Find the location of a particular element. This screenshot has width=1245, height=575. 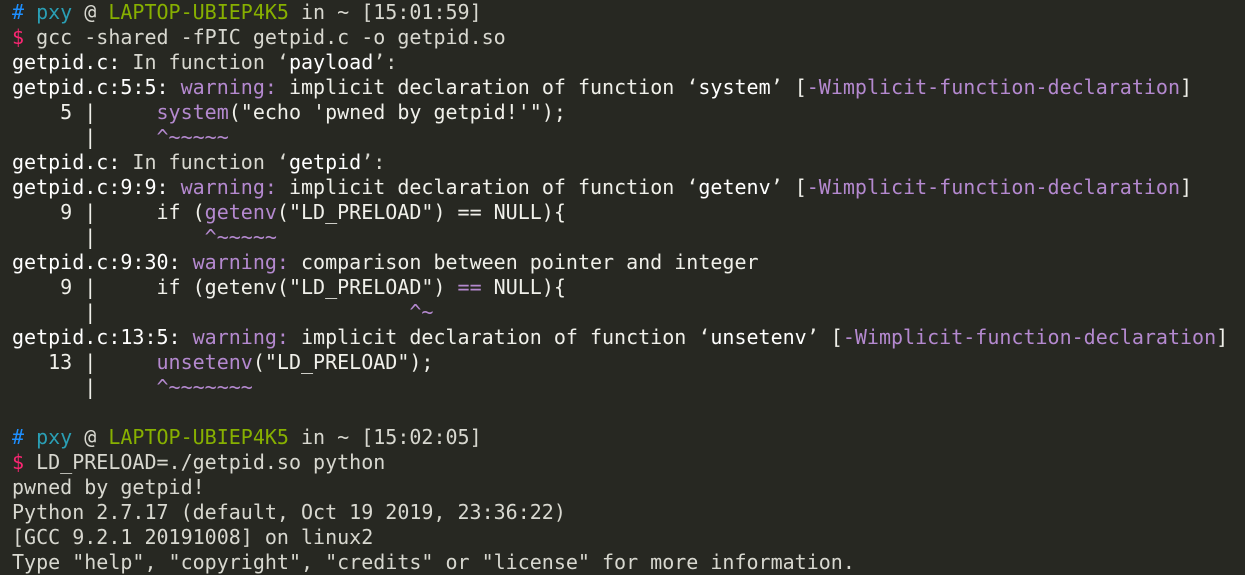

terminal-text: system is located at coordinates (734, 87).